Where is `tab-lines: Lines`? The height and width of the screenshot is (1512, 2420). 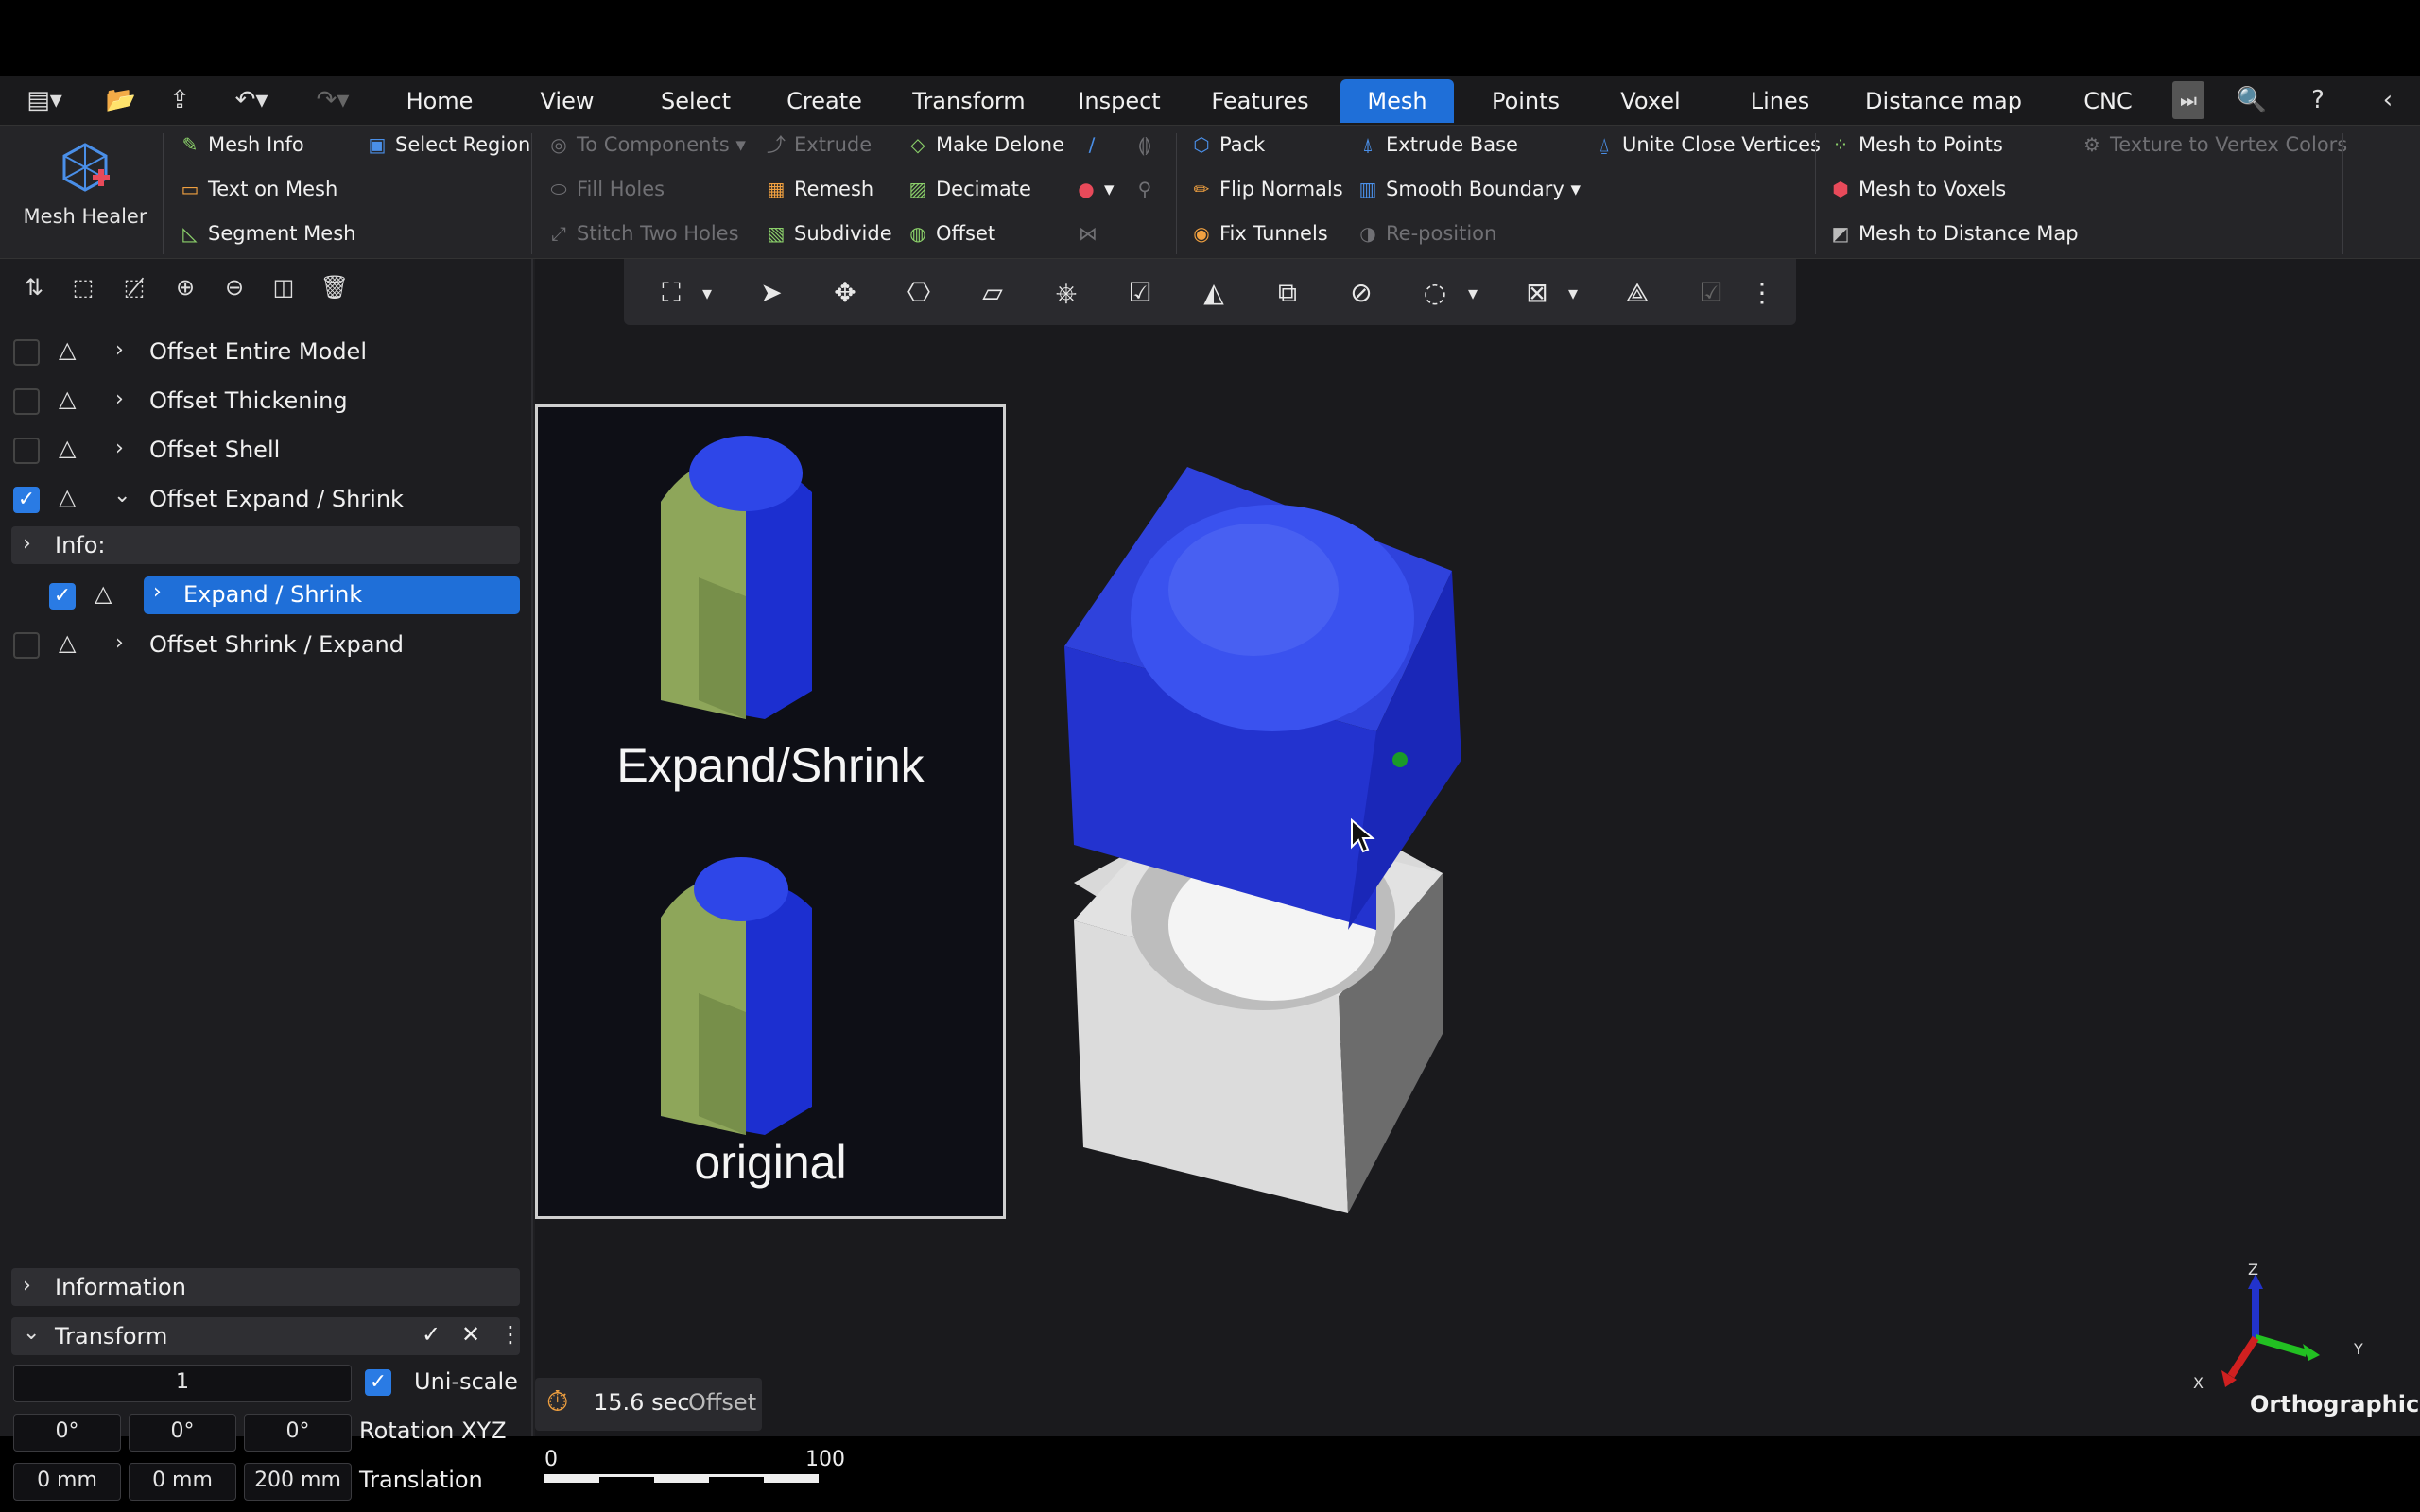
tab-lines: Lines is located at coordinates (1780, 101).